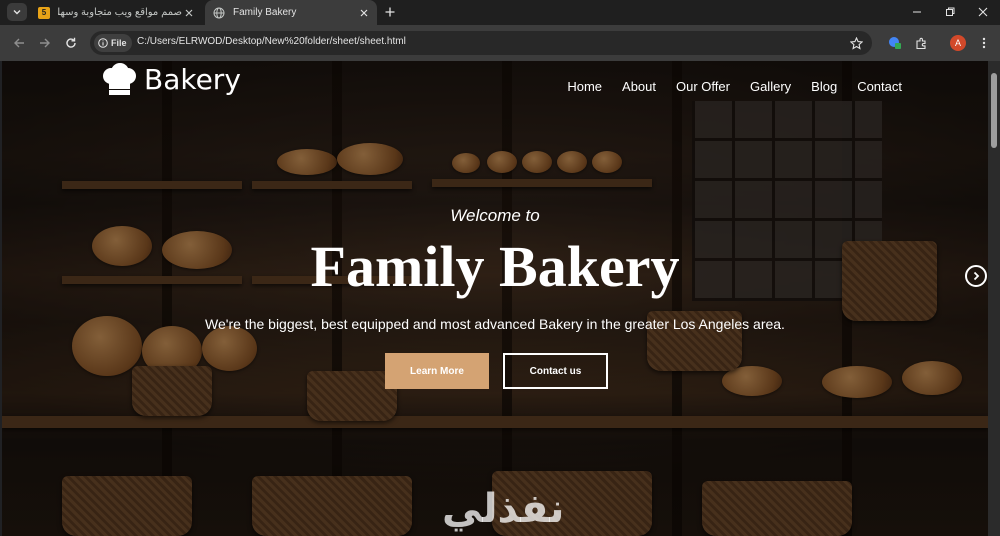 This screenshot has height=536, width=1000. Describe the element at coordinates (879, 86) in the screenshot. I see `nav-link-contact: Contact` at that location.